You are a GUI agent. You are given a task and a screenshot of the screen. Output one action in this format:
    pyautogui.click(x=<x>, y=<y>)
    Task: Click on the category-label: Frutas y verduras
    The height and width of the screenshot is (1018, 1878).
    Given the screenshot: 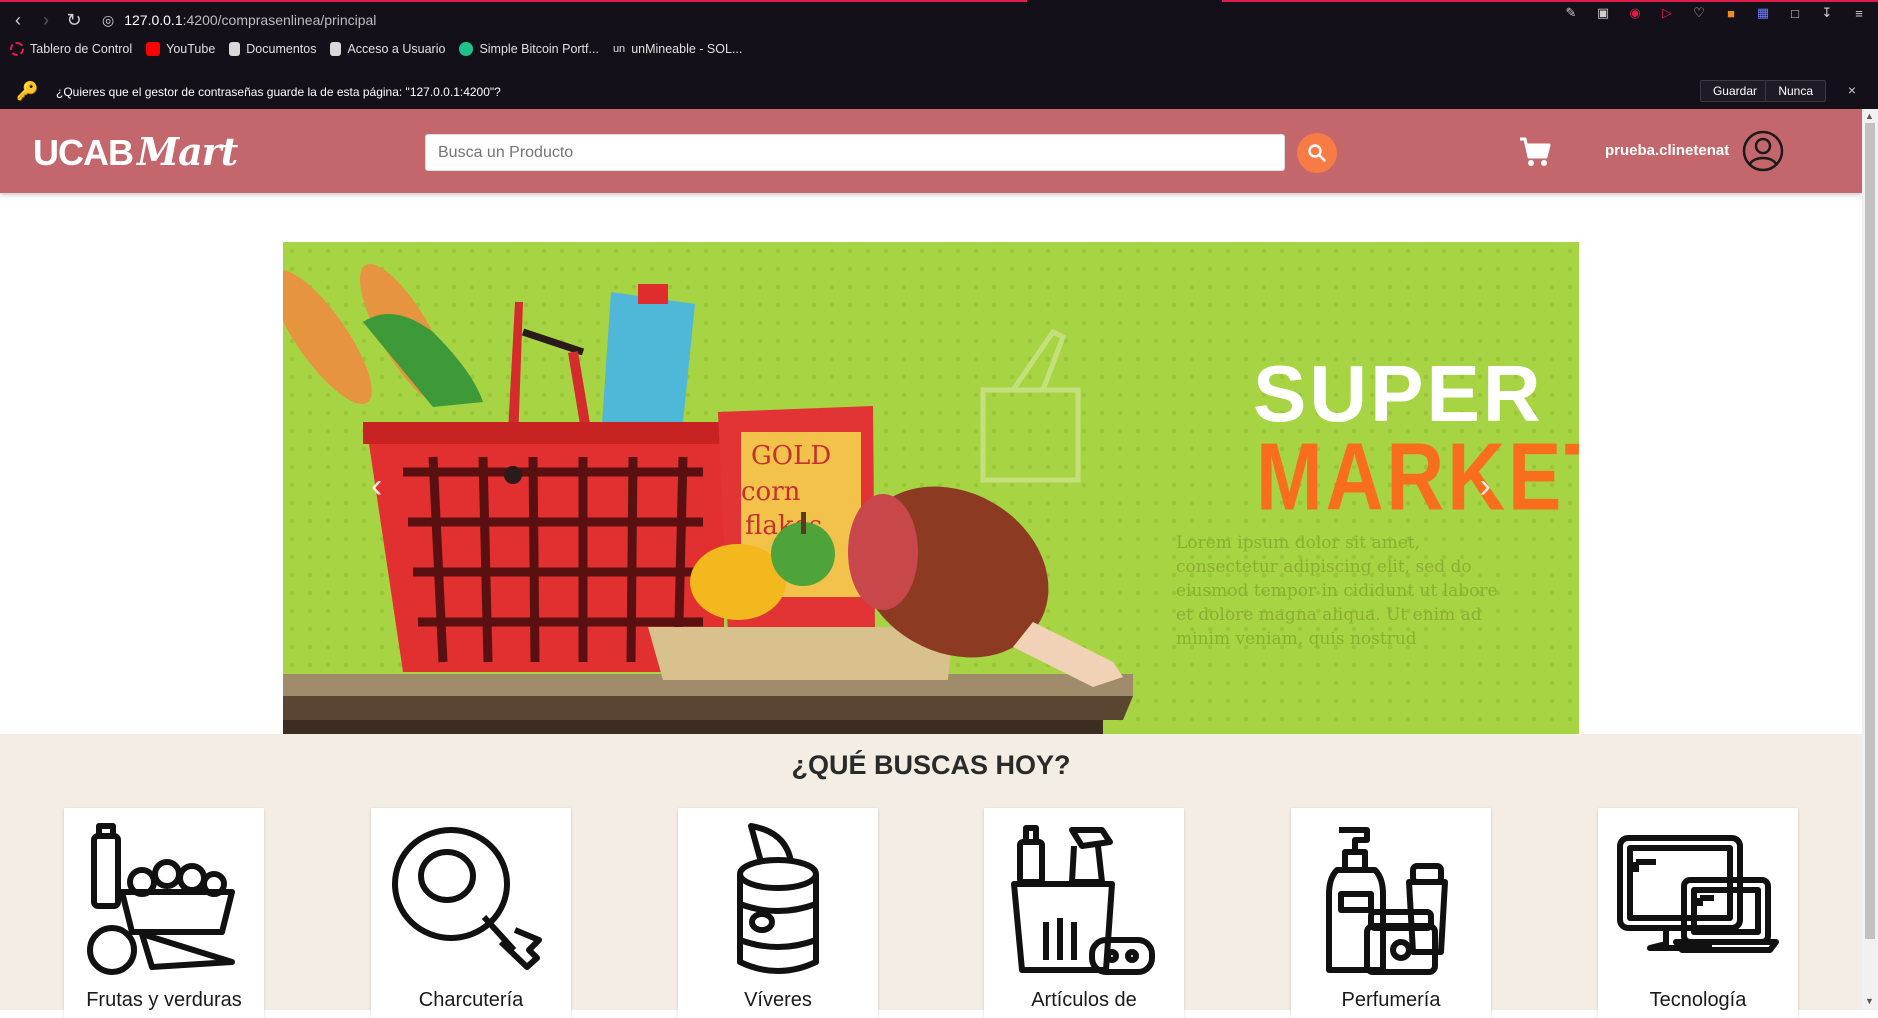 What is the action you would take?
    pyautogui.click(x=164, y=1000)
    